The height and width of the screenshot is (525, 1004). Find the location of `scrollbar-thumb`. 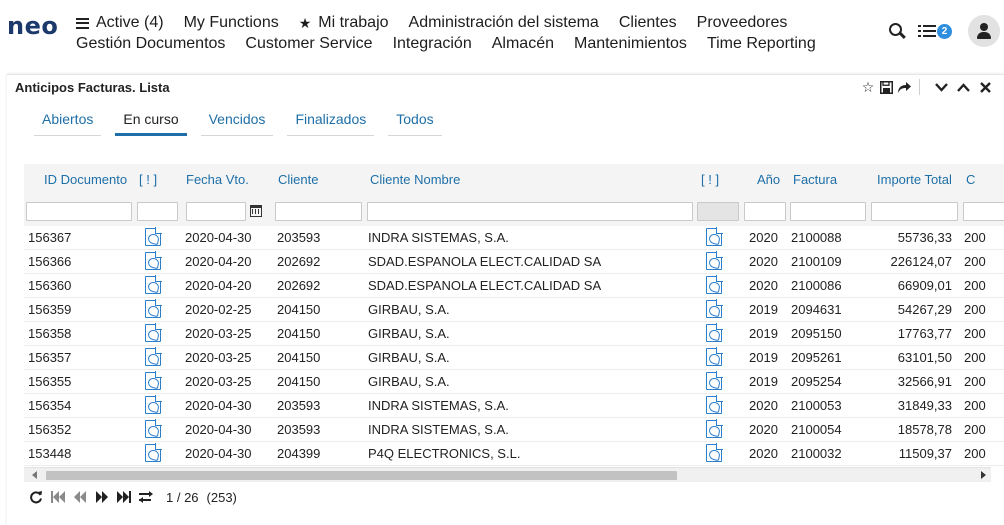

scrollbar-thumb is located at coordinates (361, 475).